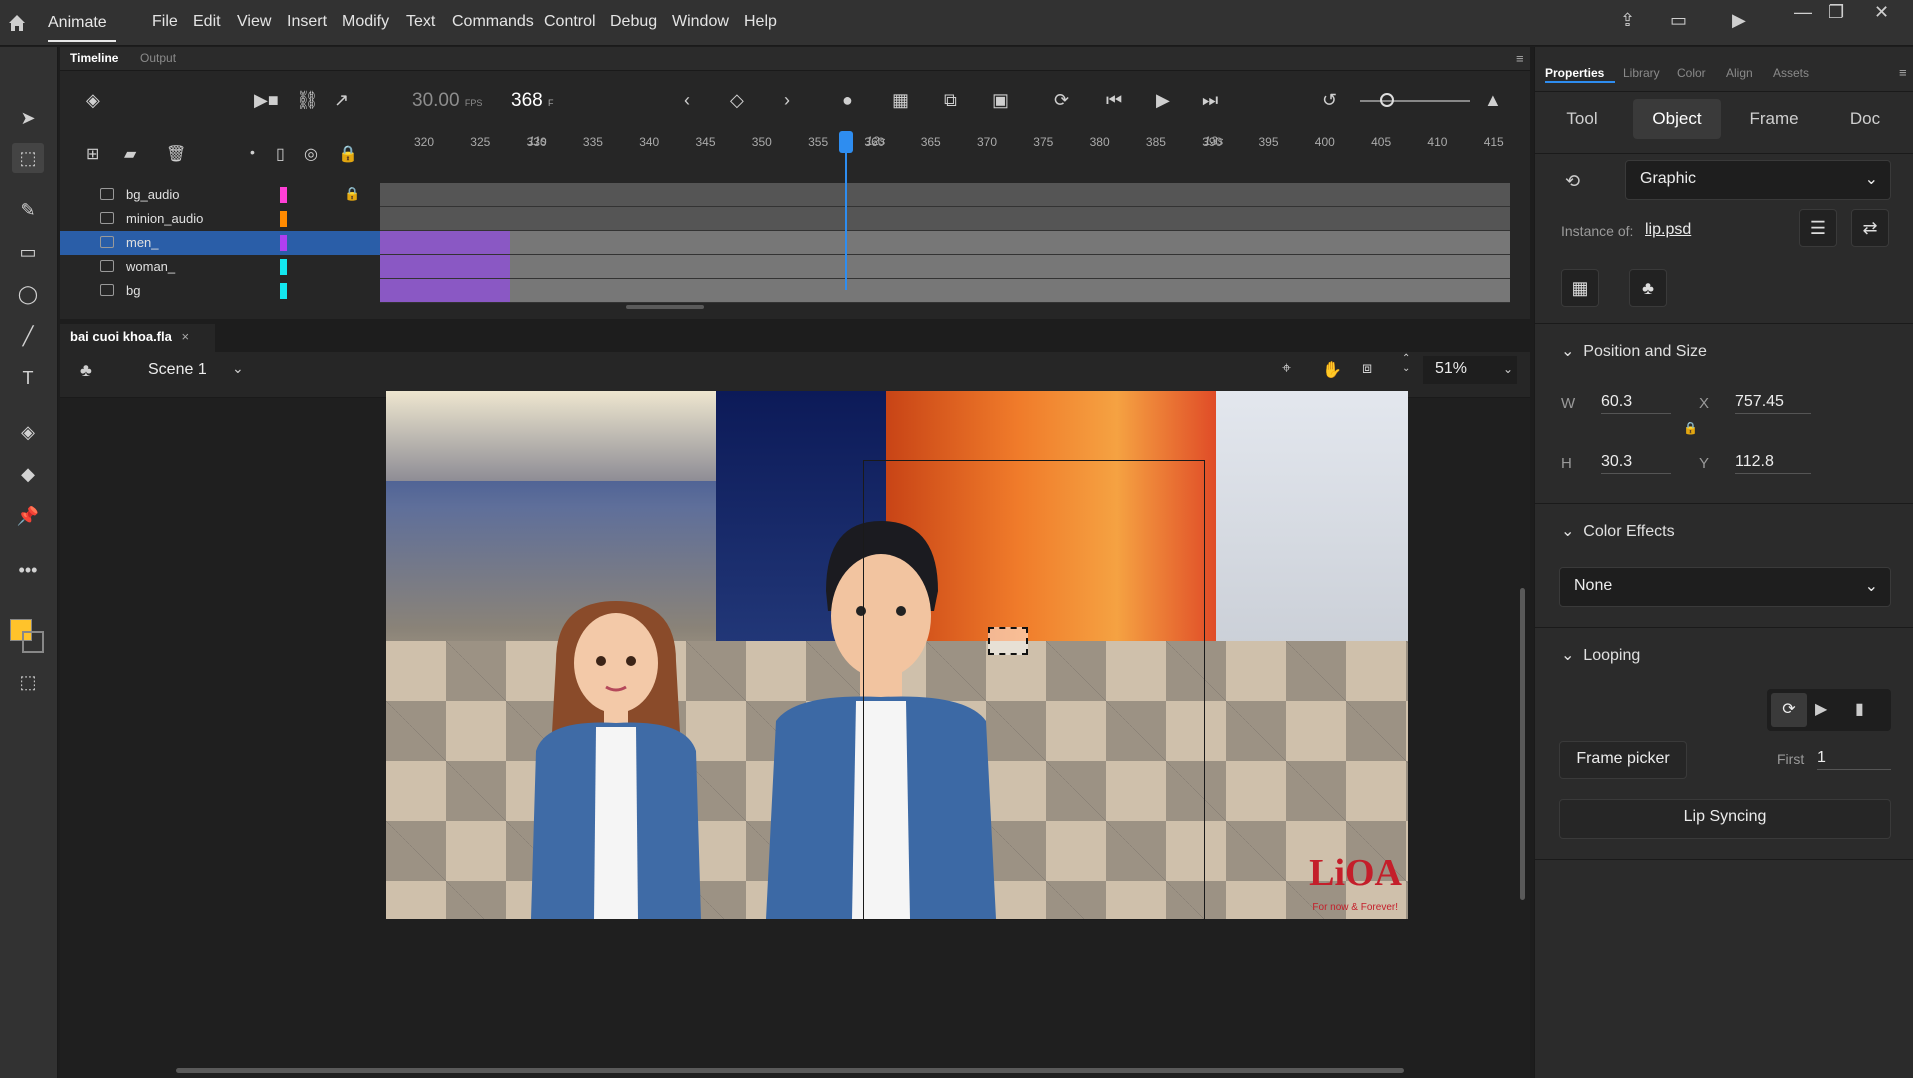 The image size is (1913, 1078). I want to click on layer-name: bg, so click(133, 290).